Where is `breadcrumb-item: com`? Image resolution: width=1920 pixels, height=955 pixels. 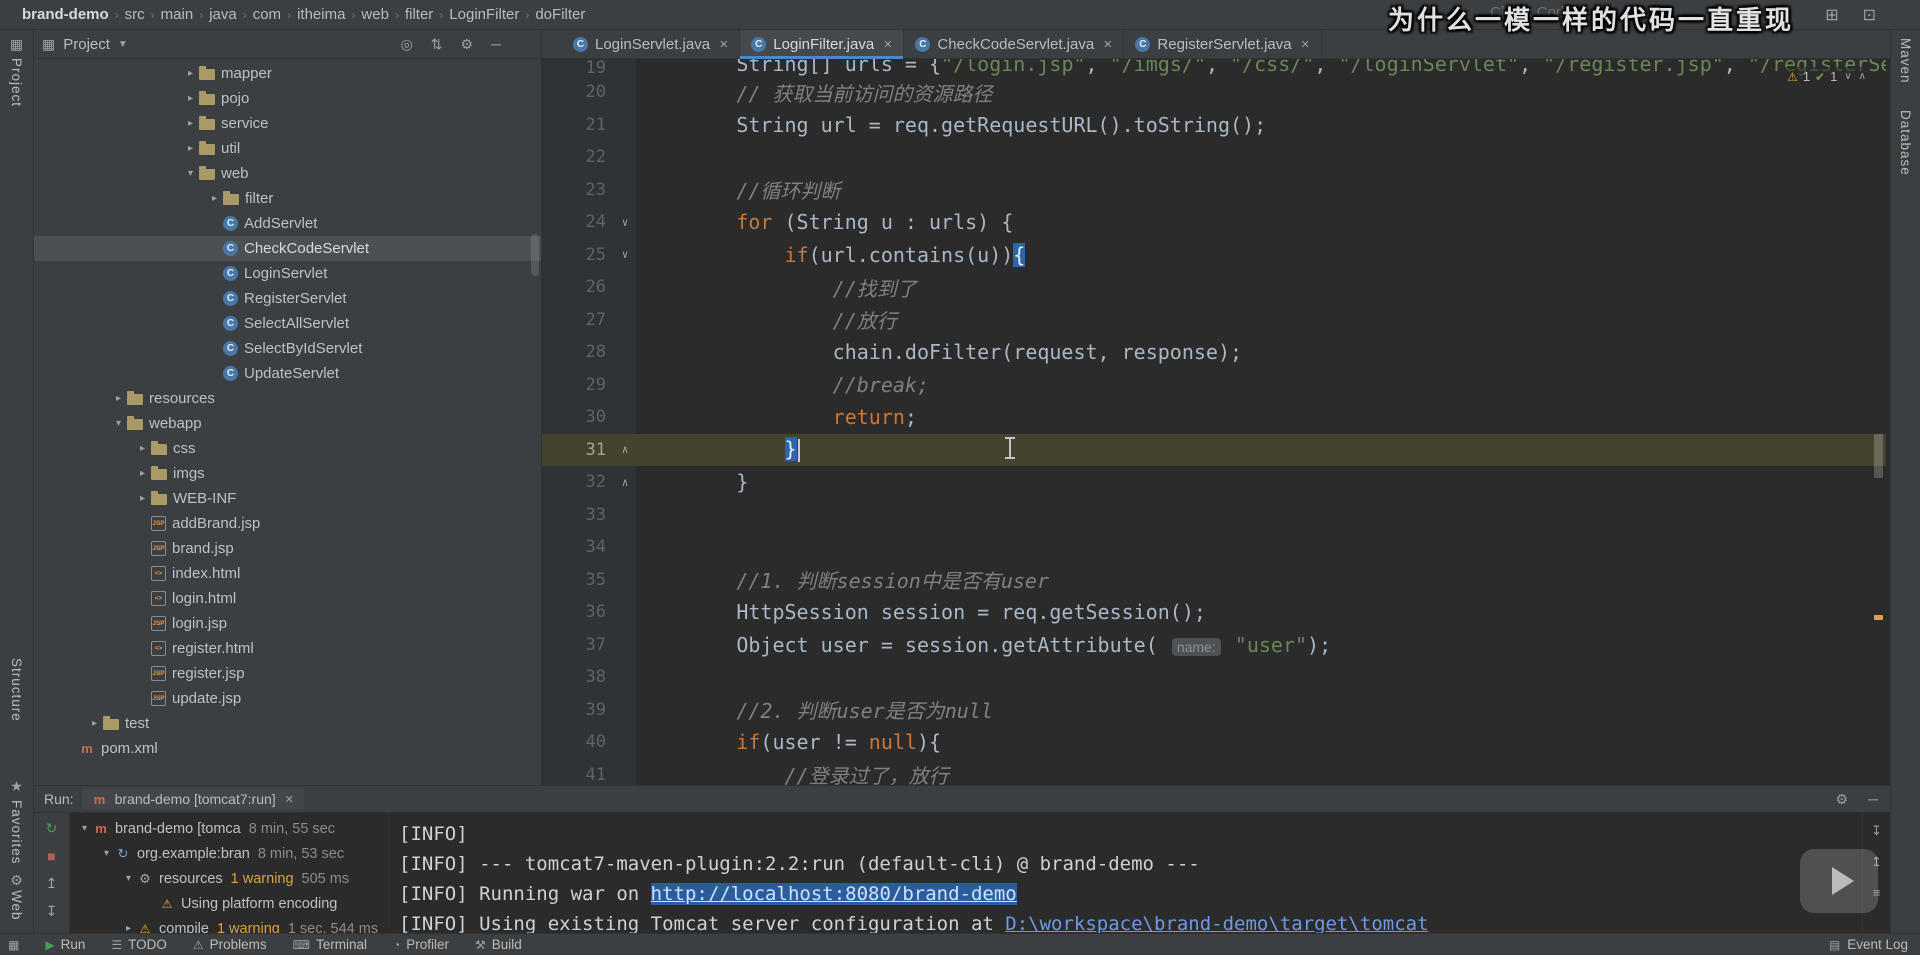
breadcrumb-item: com is located at coordinates (267, 14).